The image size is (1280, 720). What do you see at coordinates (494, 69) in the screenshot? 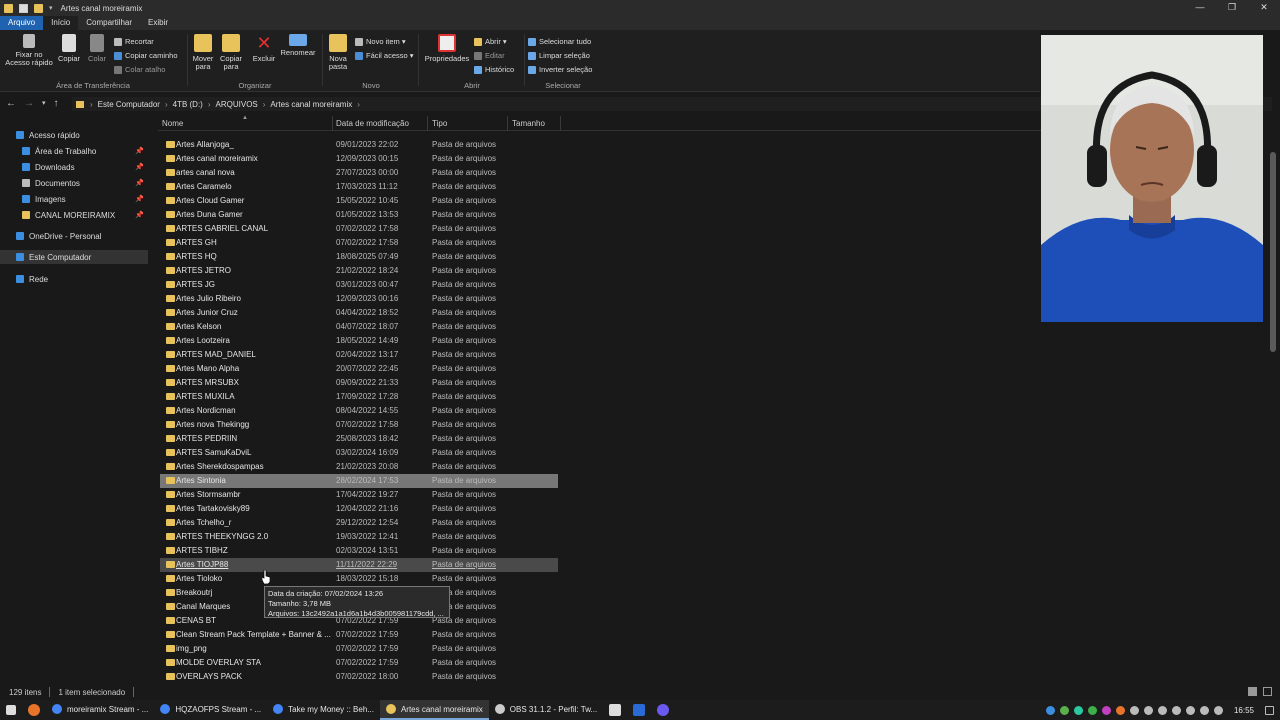
I see `history-button: Histórico` at bounding box center [494, 69].